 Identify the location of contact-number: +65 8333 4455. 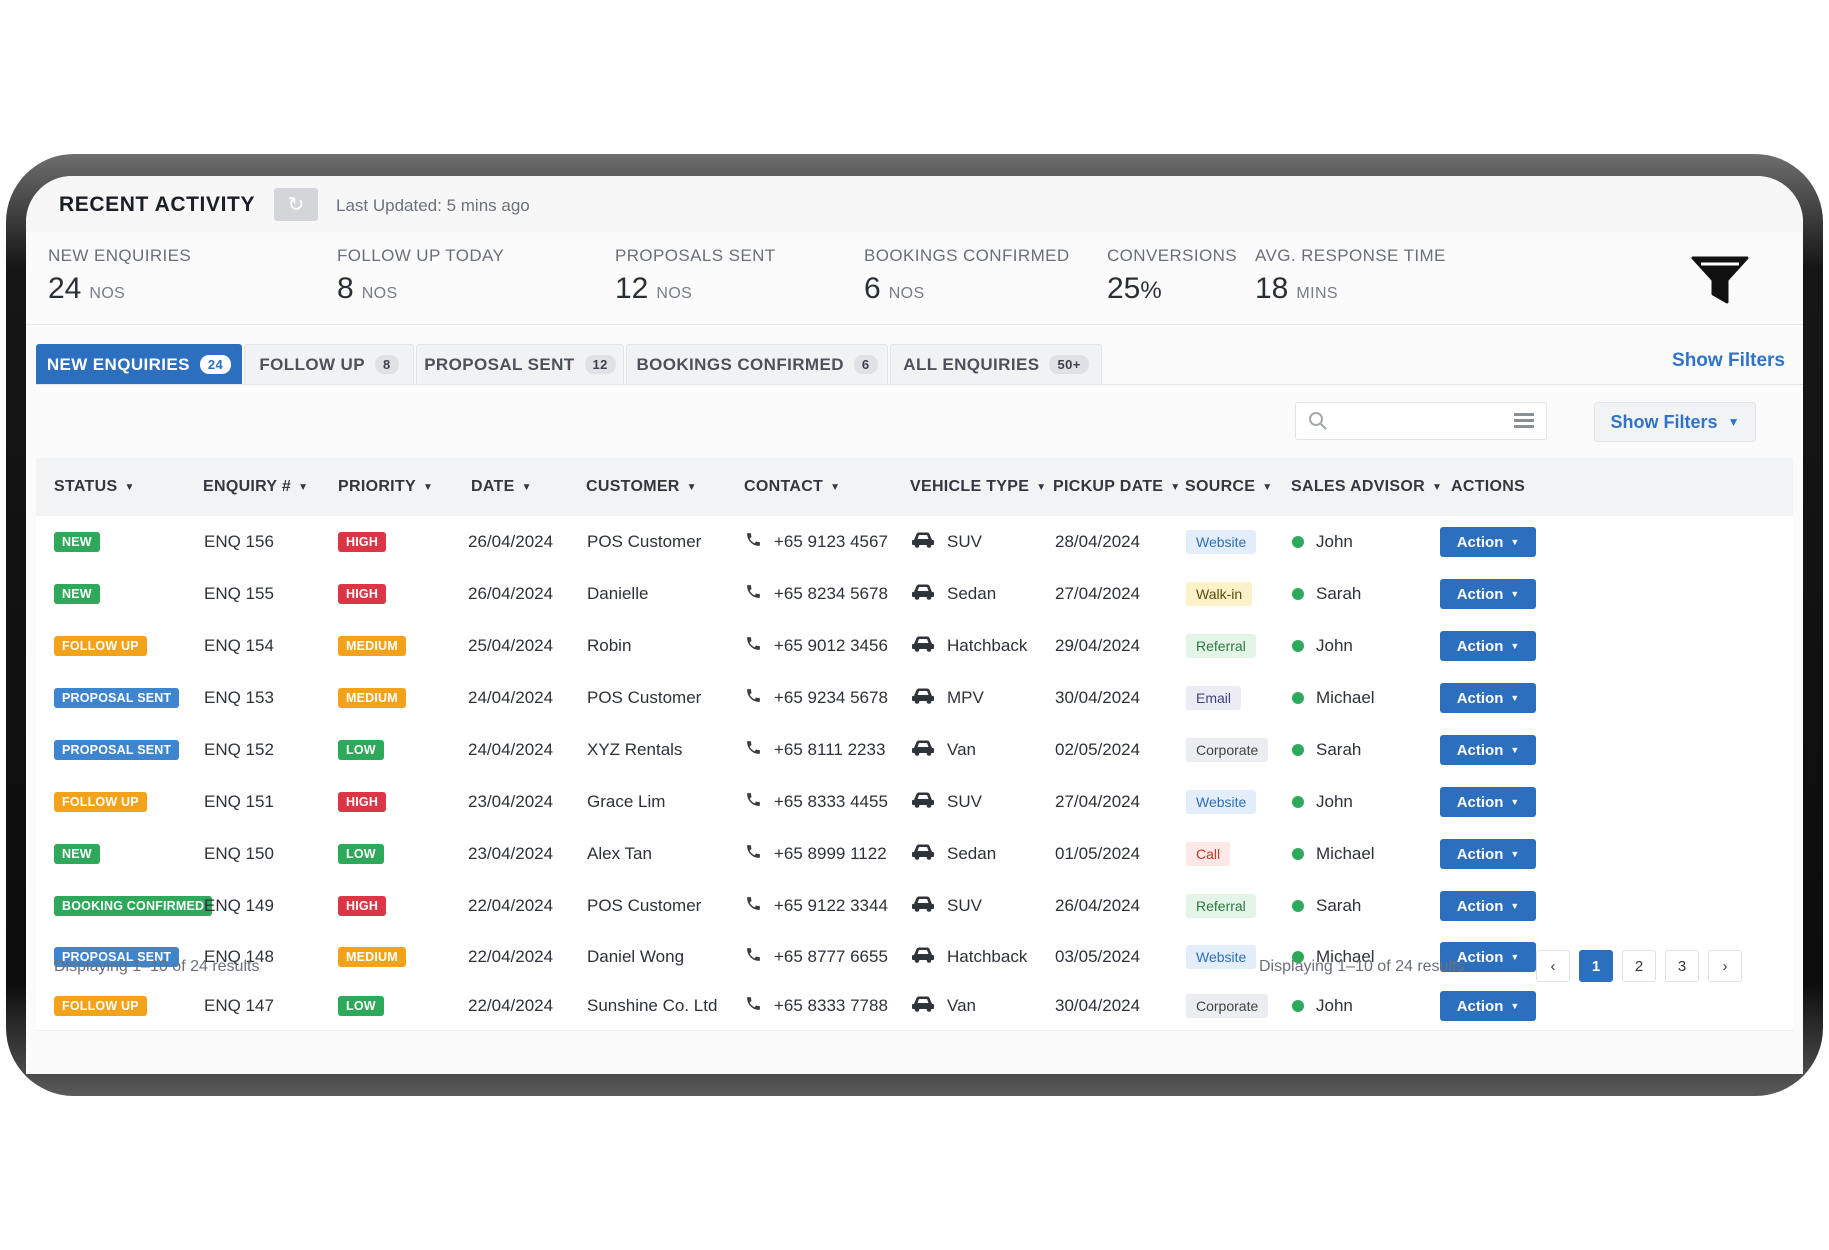
(831, 802).